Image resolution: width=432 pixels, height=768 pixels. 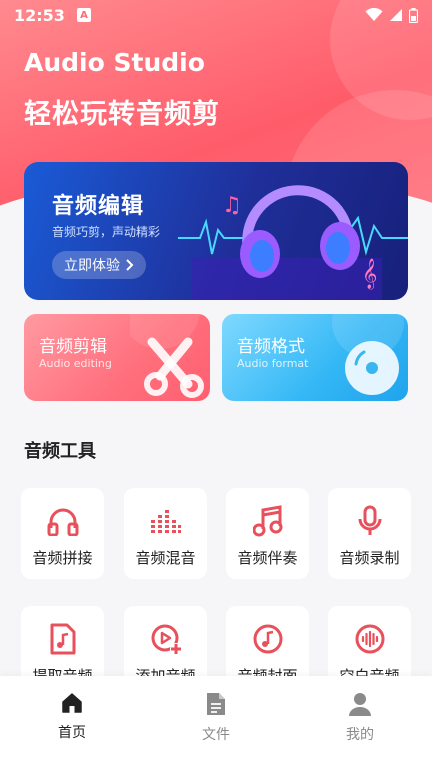 I want to click on music-disc-icon, so click(x=268, y=639).